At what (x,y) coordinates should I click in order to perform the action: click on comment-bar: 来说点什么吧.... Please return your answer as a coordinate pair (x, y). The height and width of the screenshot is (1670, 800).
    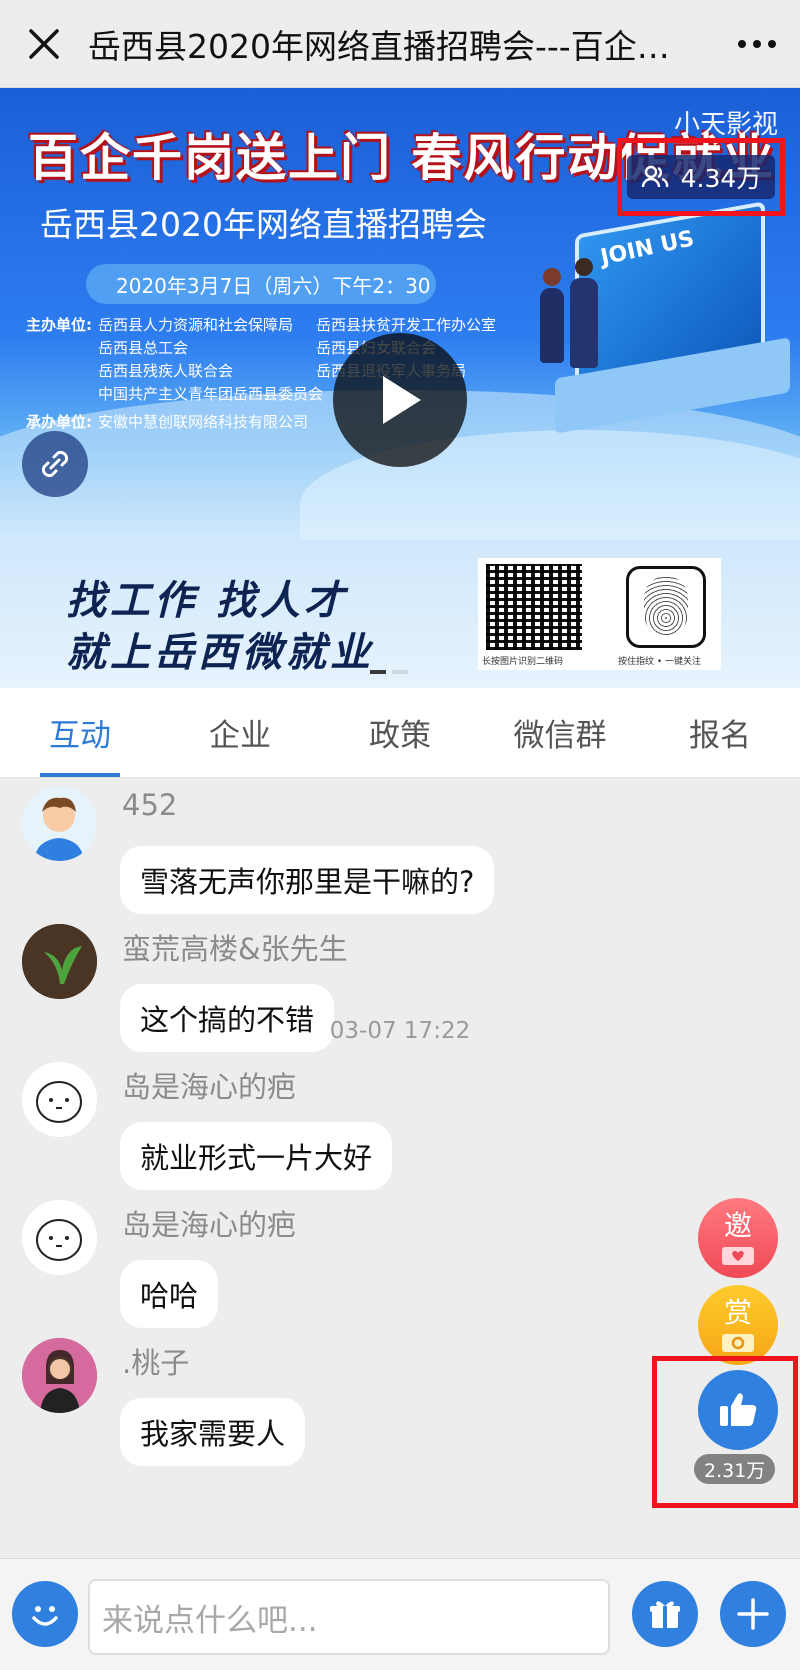
    Looking at the image, I should click on (400, 1614).